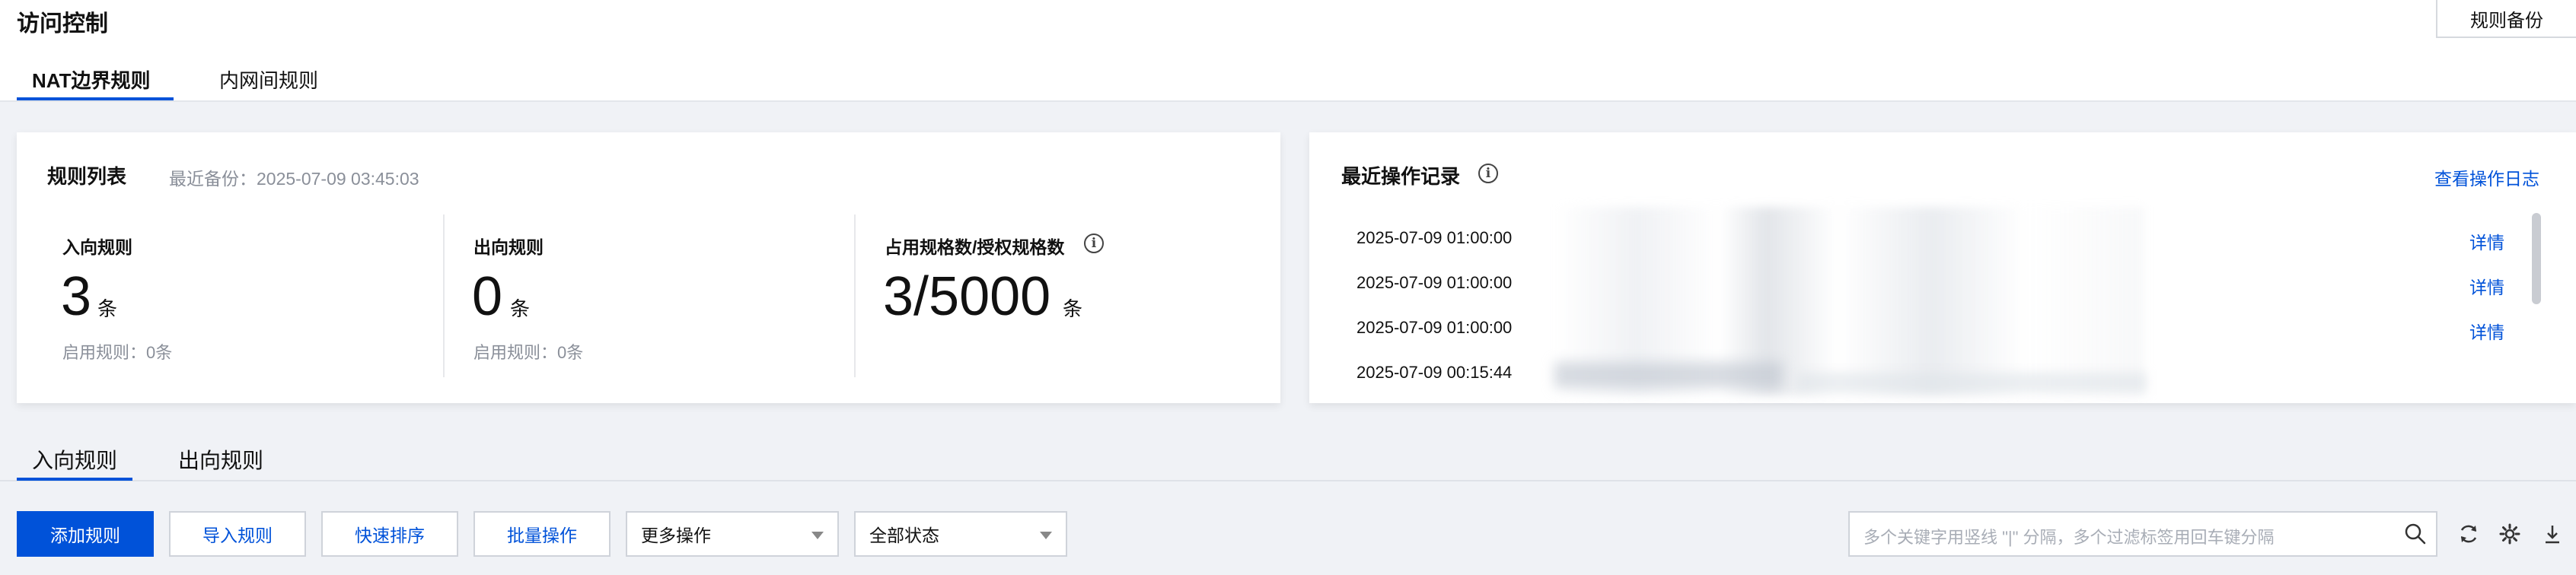 This screenshot has height=575, width=2576. I want to click on outbound-rules-label: 出向规则, so click(509, 247).